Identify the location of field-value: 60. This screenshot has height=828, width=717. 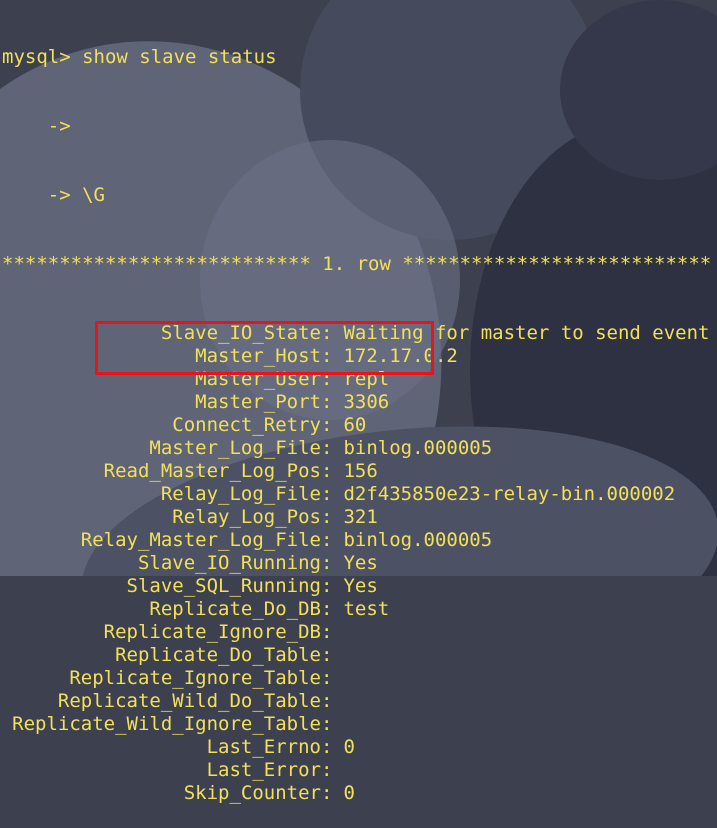
(355, 425).